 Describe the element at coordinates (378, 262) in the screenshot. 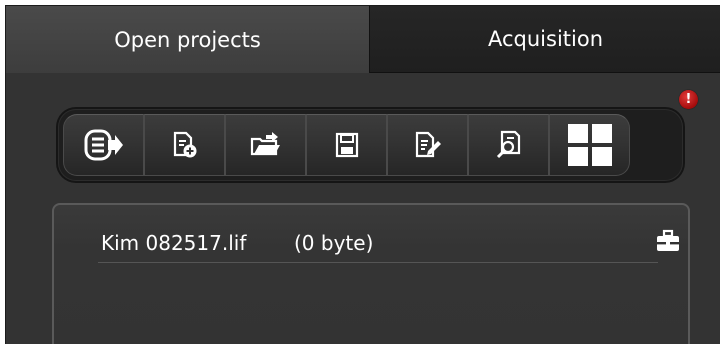

I see `row-divider` at that location.